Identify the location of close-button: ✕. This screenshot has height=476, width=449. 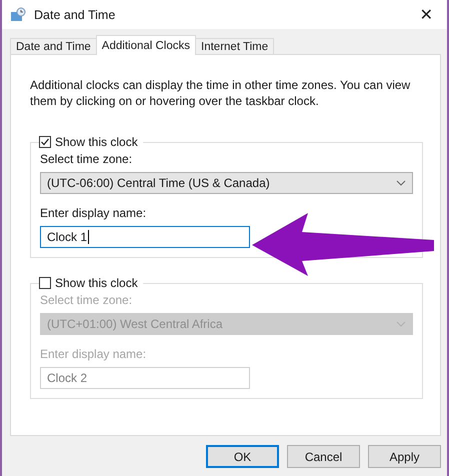
(426, 14).